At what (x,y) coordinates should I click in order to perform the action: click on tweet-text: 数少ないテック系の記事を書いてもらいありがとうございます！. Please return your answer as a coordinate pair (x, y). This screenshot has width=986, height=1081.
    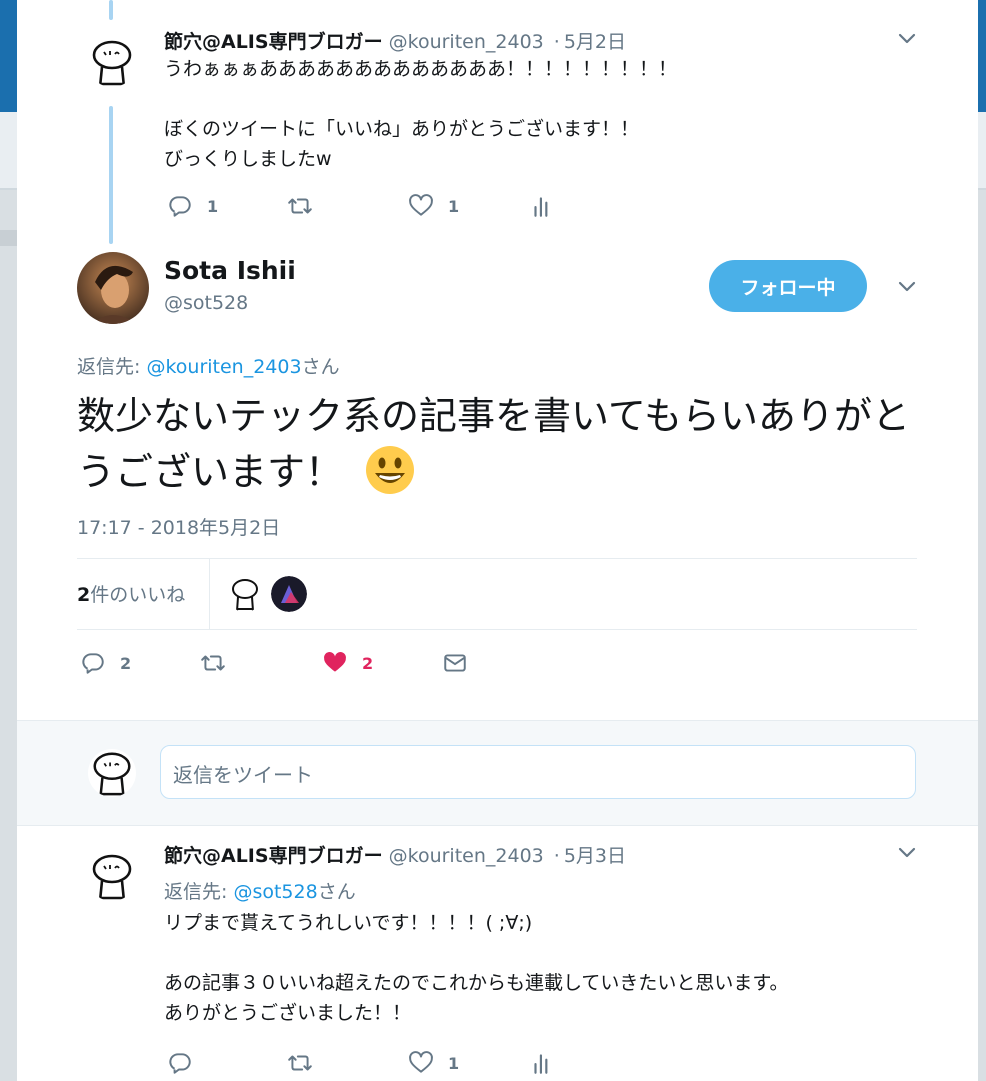
    Looking at the image, I should click on (497, 444).